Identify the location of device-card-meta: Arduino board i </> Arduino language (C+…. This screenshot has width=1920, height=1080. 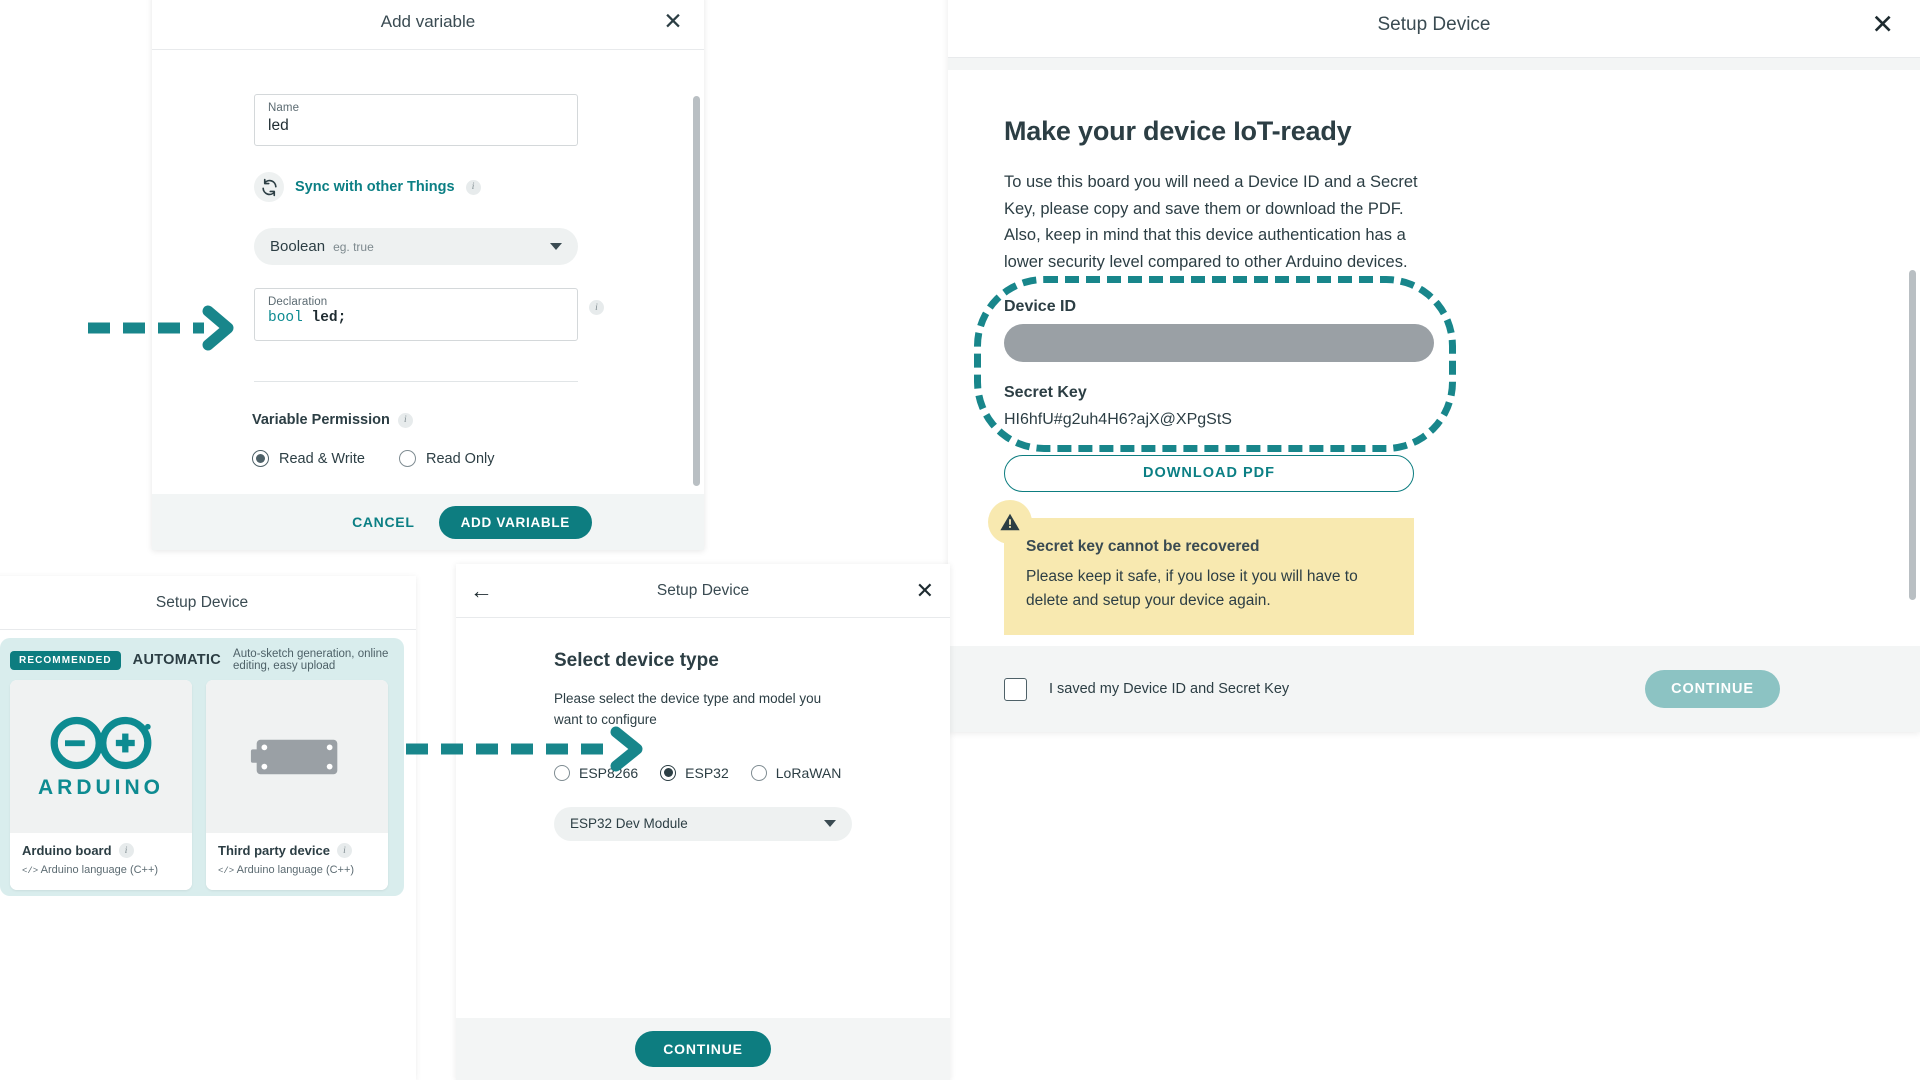
(101, 861).